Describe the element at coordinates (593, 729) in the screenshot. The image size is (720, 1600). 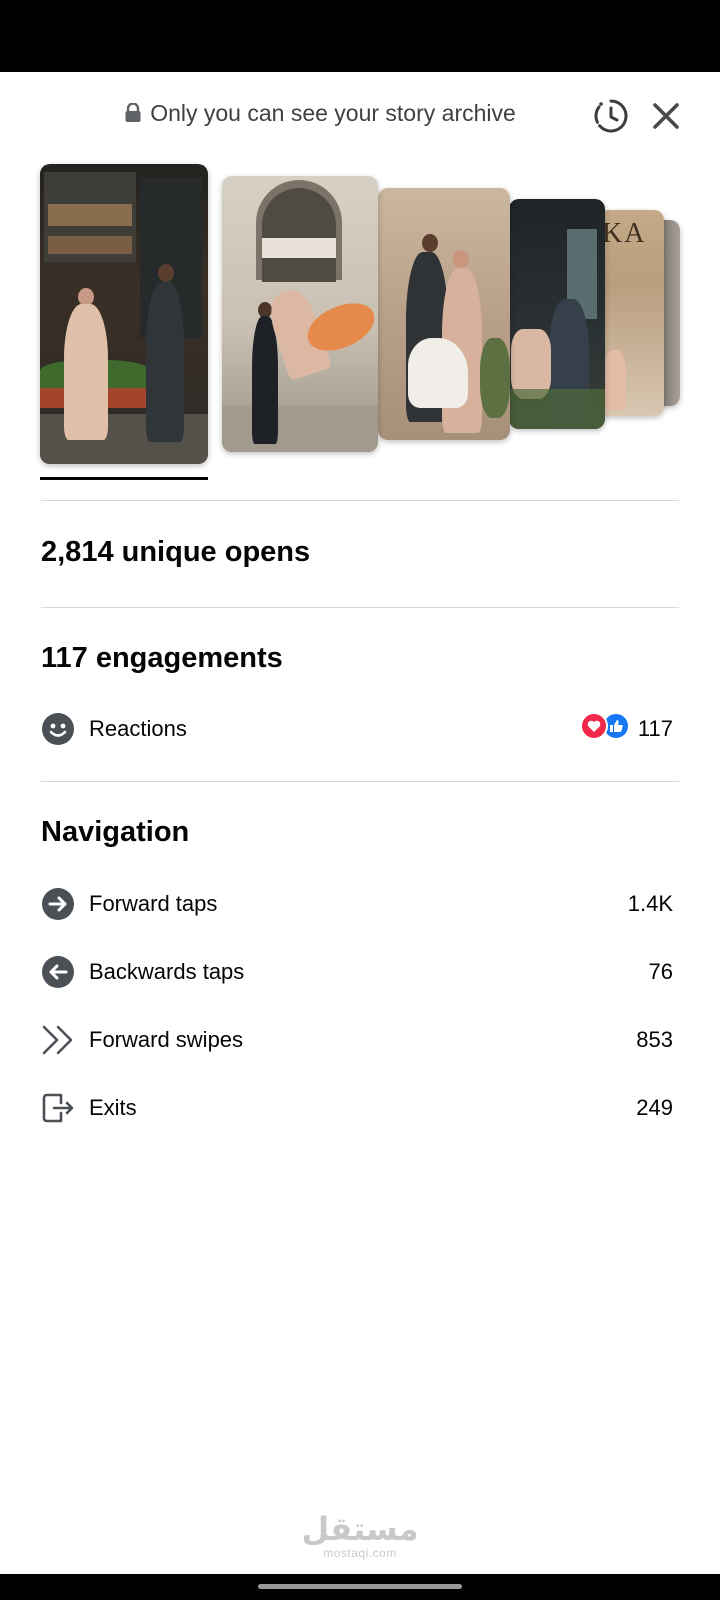
I see `love-reaction-icon` at that location.